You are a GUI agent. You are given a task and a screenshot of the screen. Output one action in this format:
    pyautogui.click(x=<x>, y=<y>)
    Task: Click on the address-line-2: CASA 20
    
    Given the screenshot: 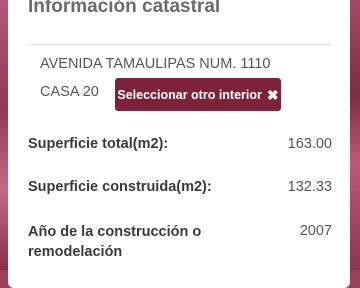 What is the action you would take?
    pyautogui.click(x=69, y=92)
    